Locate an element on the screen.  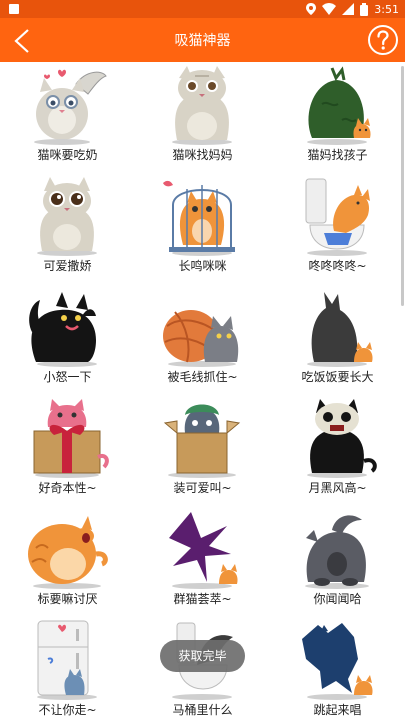
cat-shadow-icon is located at coordinates (340, 329).